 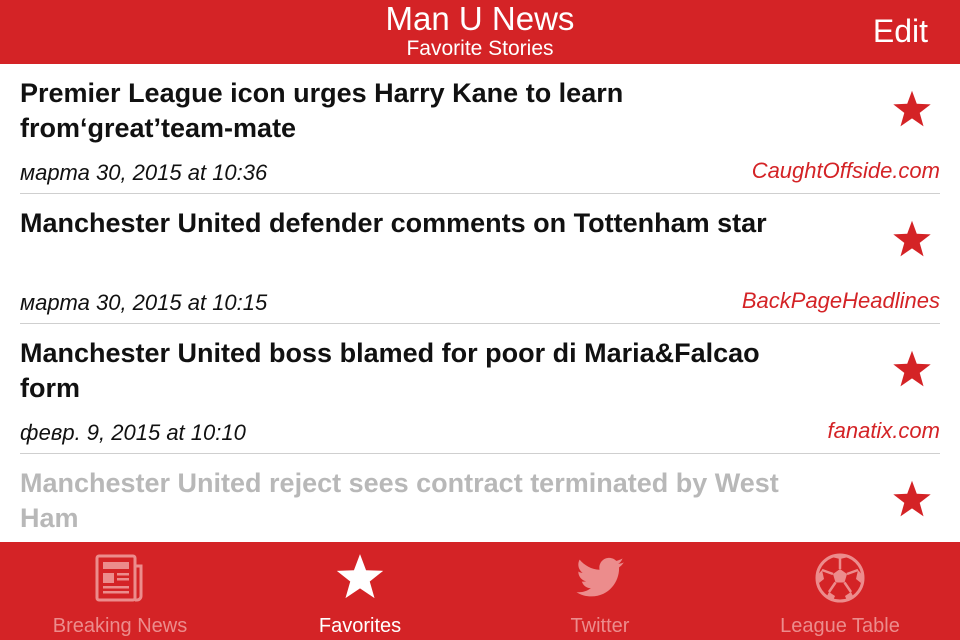 What do you see at coordinates (120, 626) in the screenshot?
I see `tab-label: Breaking News` at bounding box center [120, 626].